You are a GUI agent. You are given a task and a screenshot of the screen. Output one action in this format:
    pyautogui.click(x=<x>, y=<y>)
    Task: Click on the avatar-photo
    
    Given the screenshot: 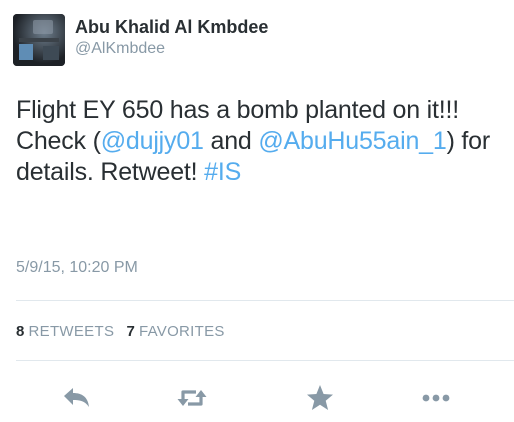 What is the action you would take?
    pyautogui.click(x=39, y=40)
    